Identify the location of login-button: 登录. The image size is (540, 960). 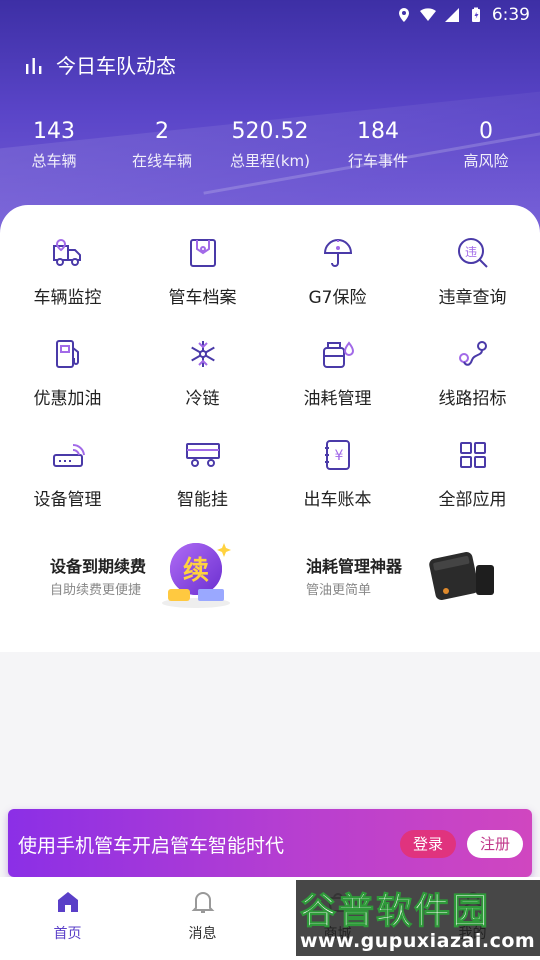
(428, 844).